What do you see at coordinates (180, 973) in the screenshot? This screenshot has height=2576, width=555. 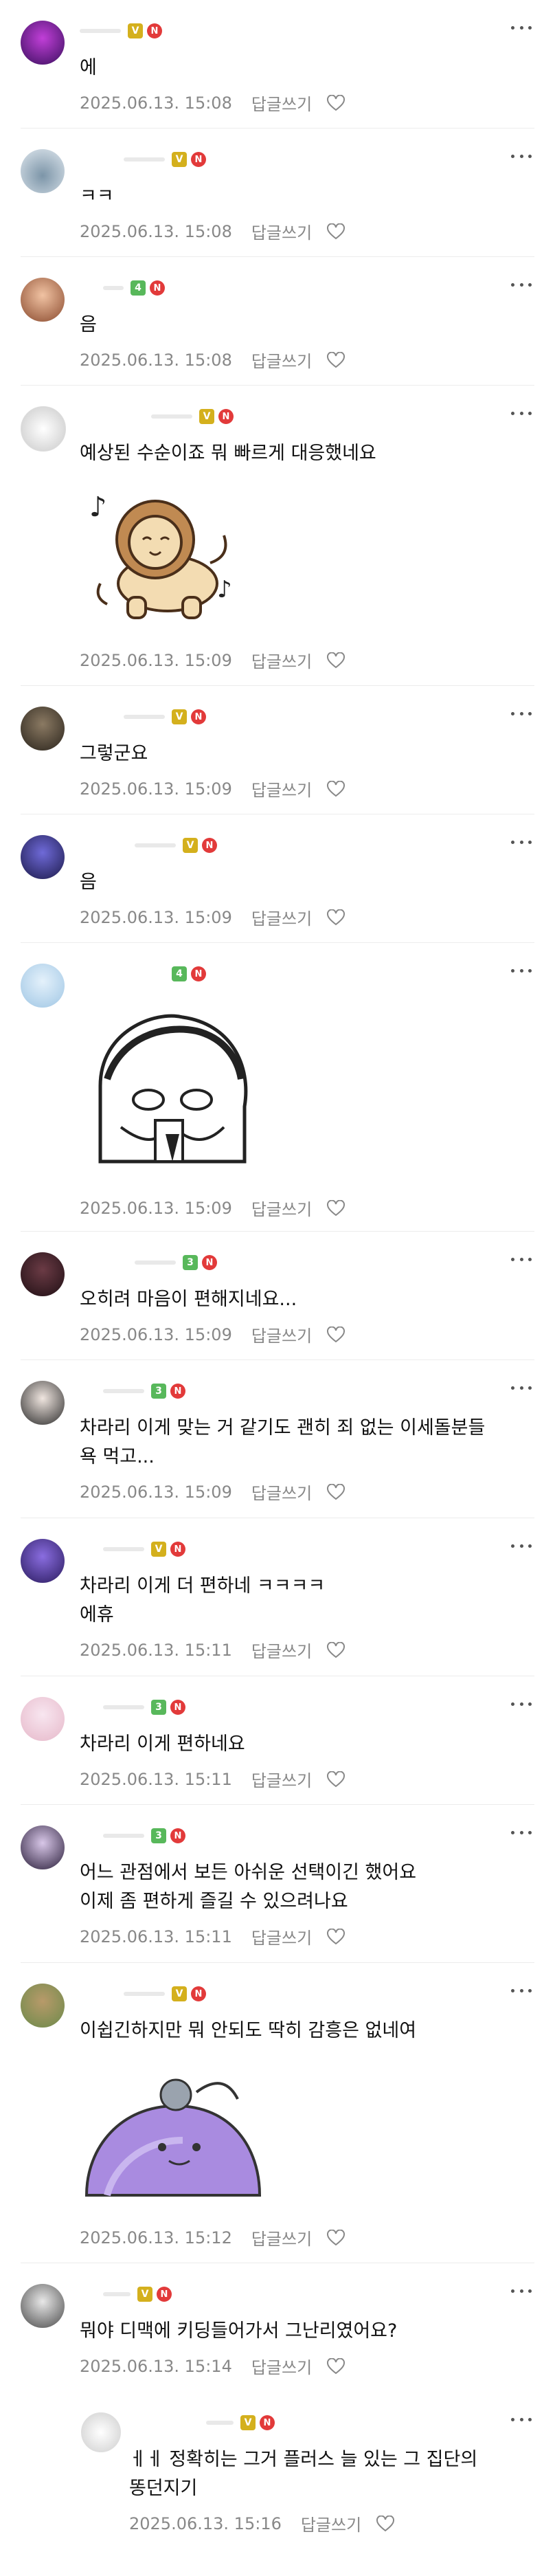 I see `level-badge: 4` at bounding box center [180, 973].